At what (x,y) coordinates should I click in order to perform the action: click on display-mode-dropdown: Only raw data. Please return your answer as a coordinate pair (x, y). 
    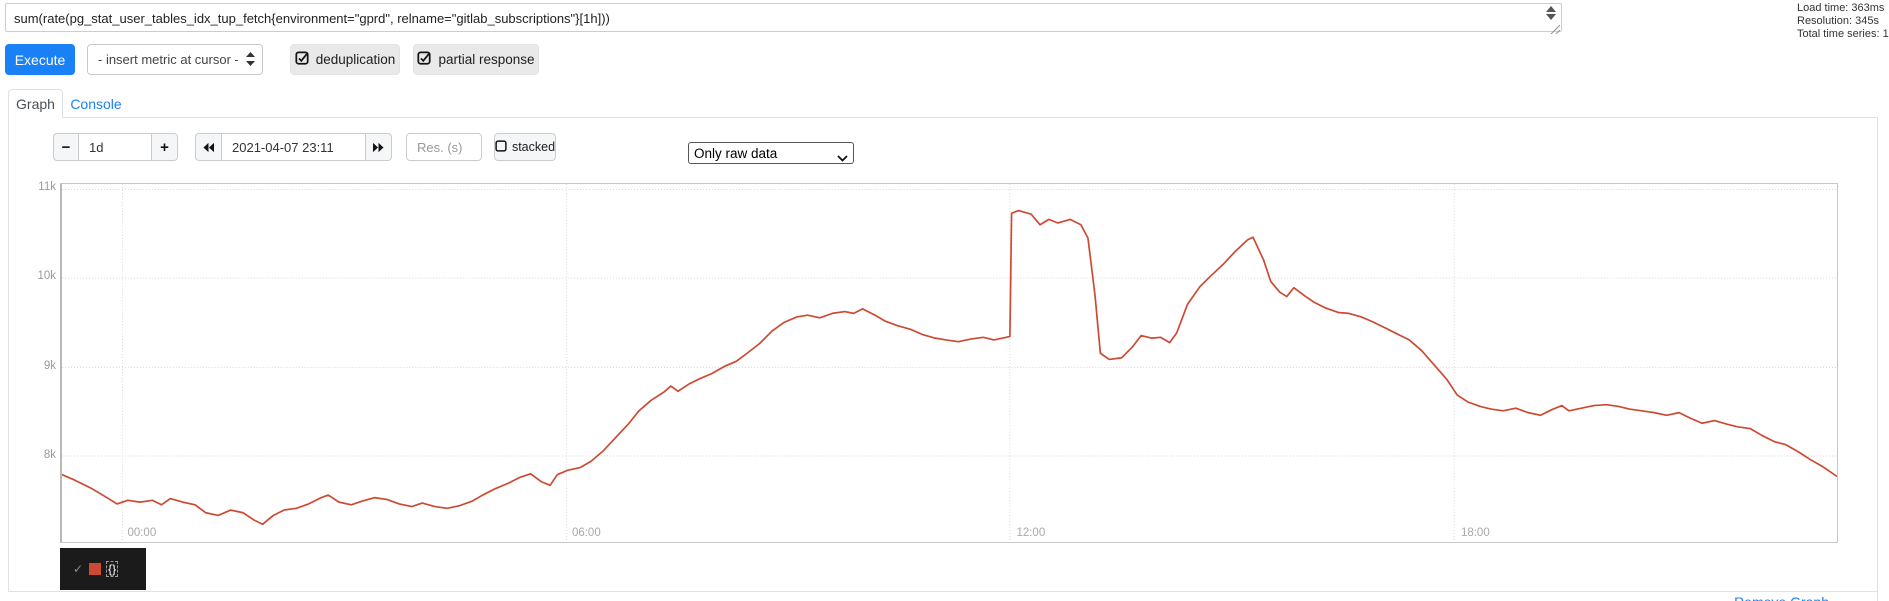
    Looking at the image, I should click on (771, 153).